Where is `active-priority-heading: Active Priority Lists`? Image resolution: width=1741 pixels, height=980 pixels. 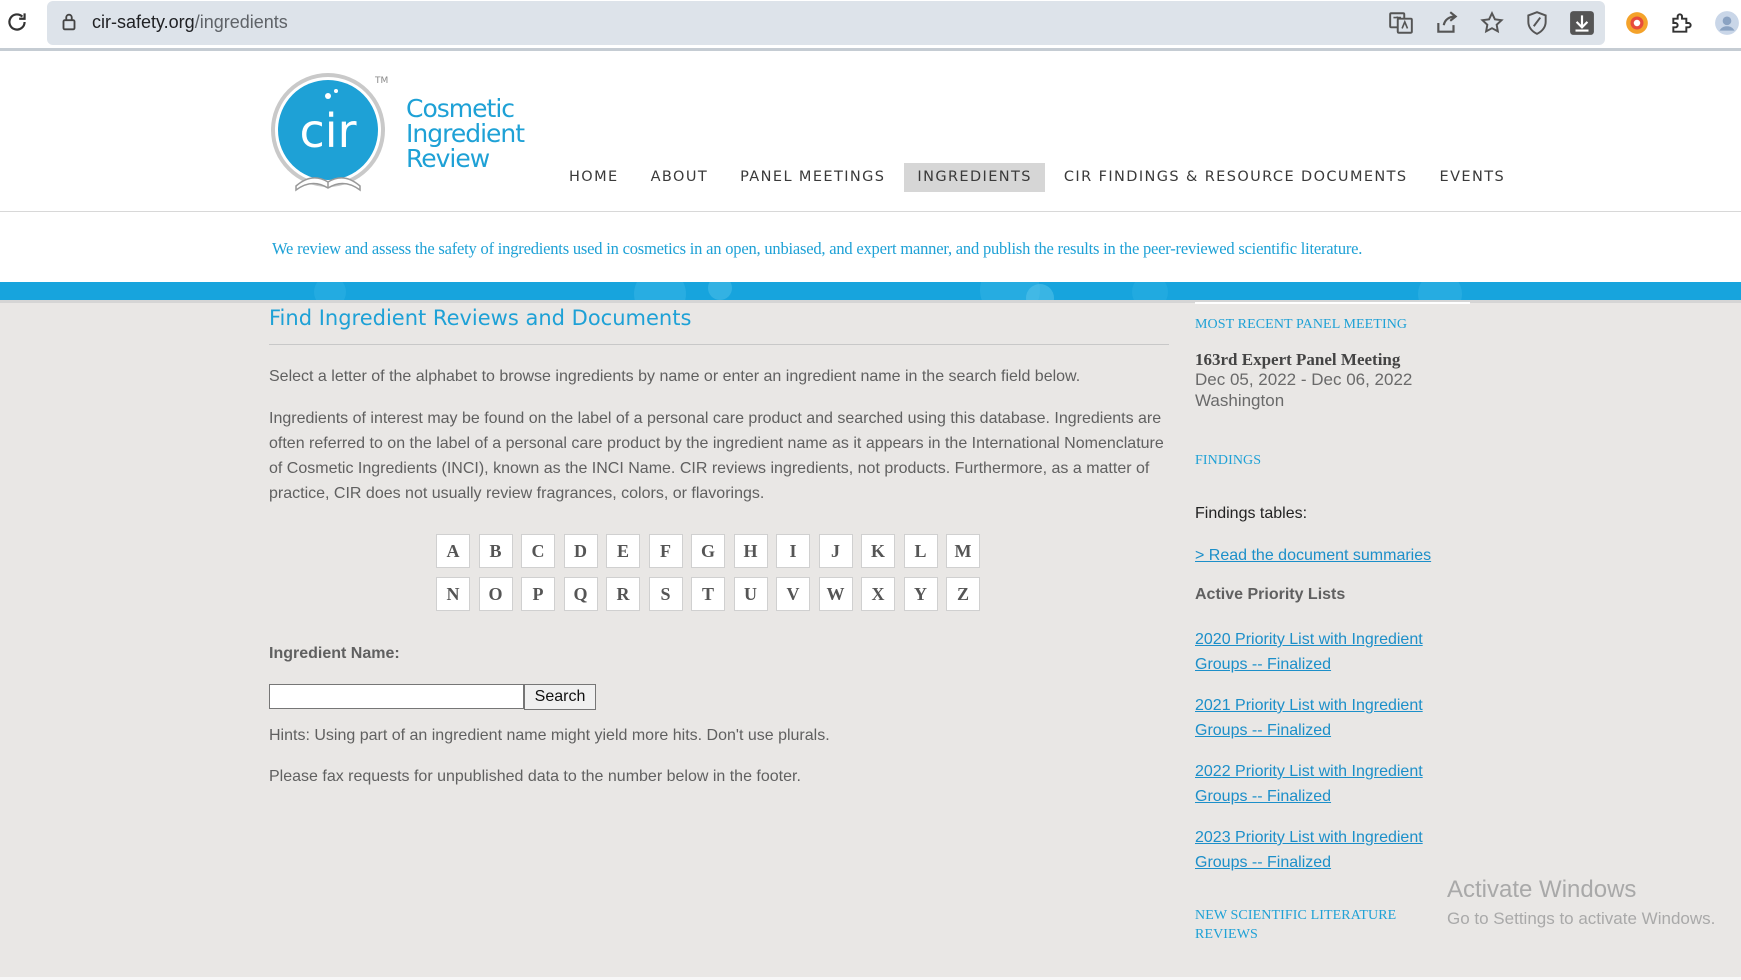
active-priority-heading: Active Priority Lists is located at coordinates (1270, 594).